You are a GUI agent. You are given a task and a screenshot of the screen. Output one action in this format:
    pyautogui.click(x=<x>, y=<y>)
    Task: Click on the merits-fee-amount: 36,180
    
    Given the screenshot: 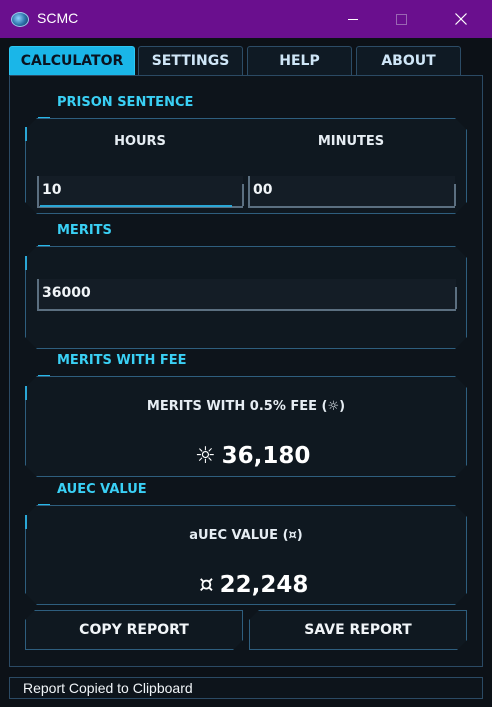 What is the action you would take?
    pyautogui.click(x=266, y=456)
    